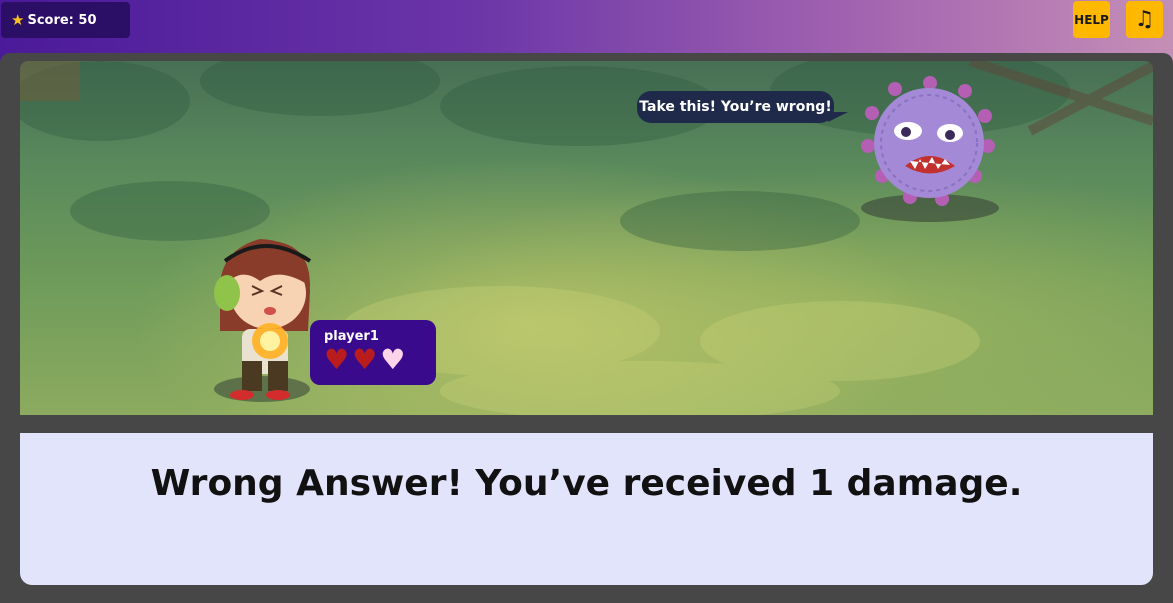 This screenshot has height=603, width=1173. I want to click on help-button: HELP, so click(1091, 19).